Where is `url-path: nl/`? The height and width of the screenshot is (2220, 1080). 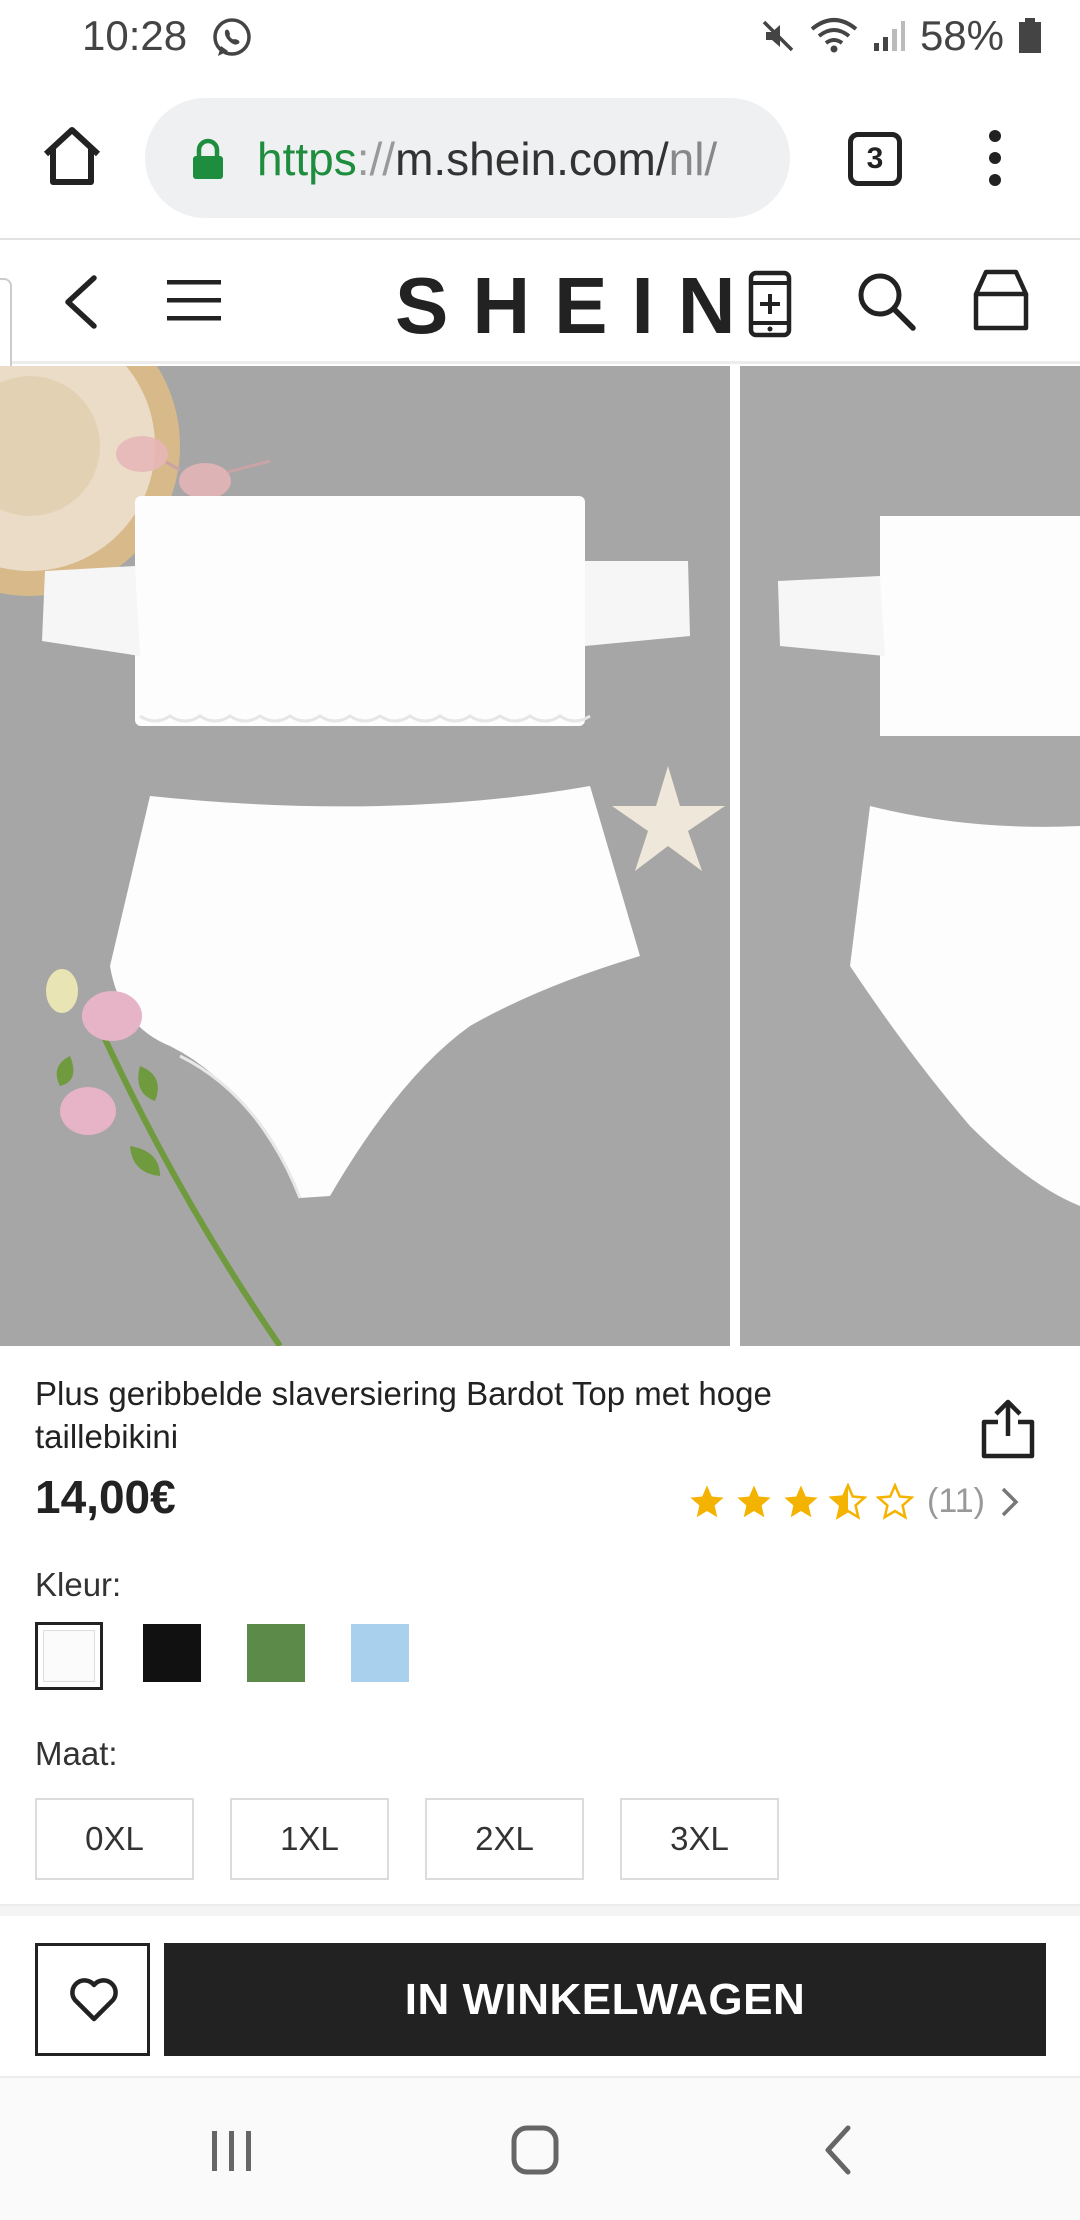
url-path: nl/ is located at coordinates (693, 159).